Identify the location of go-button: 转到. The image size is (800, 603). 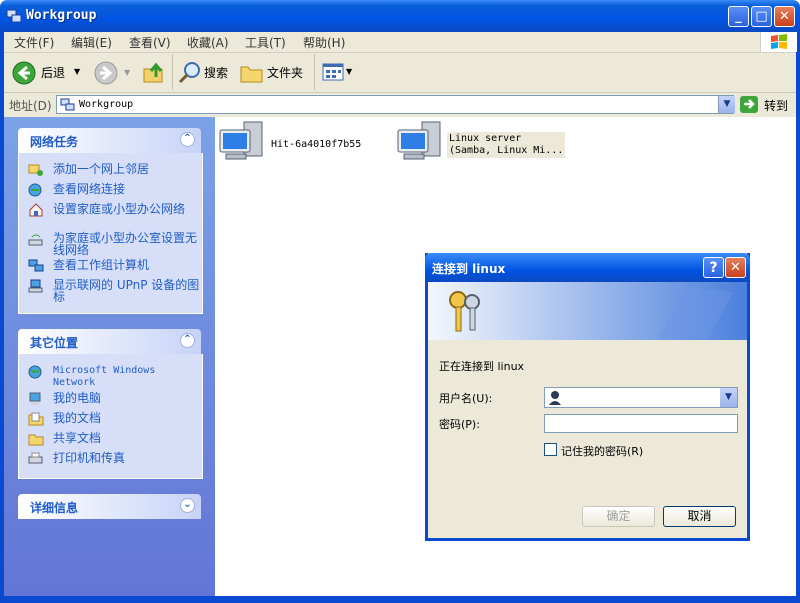
(766, 104).